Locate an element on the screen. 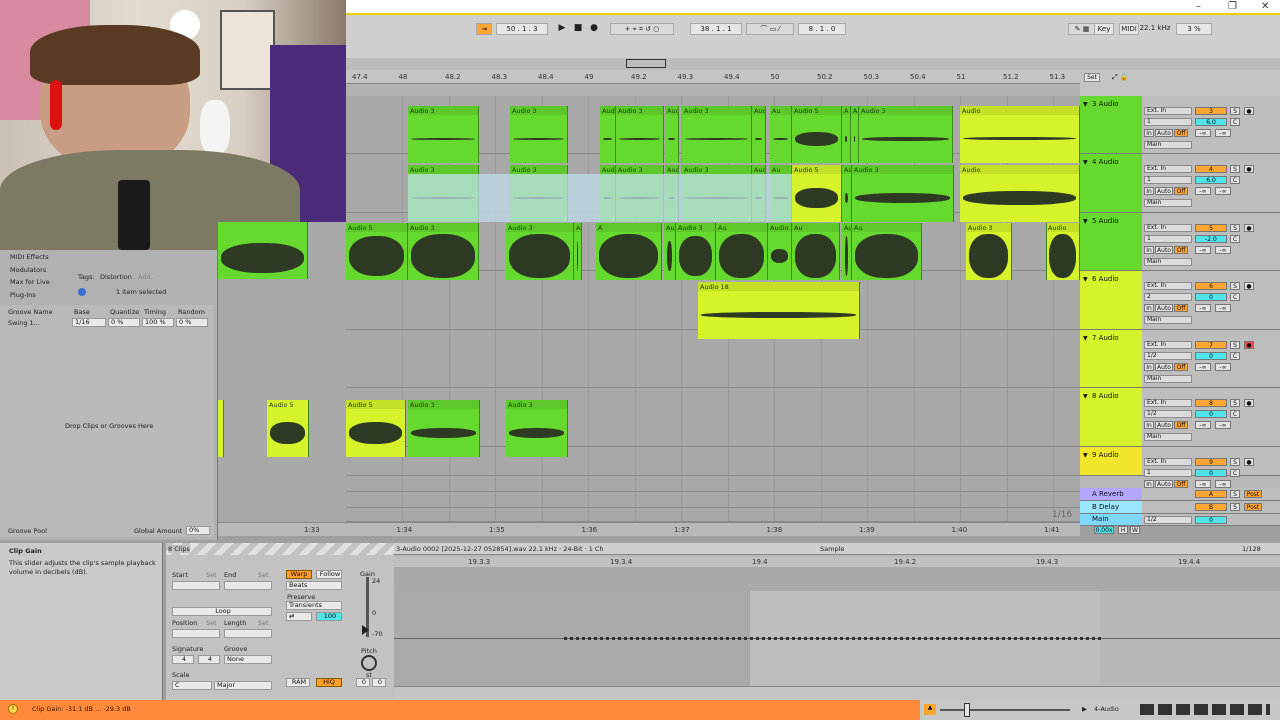  return-name-area: B Delay is located at coordinates (1111, 507).